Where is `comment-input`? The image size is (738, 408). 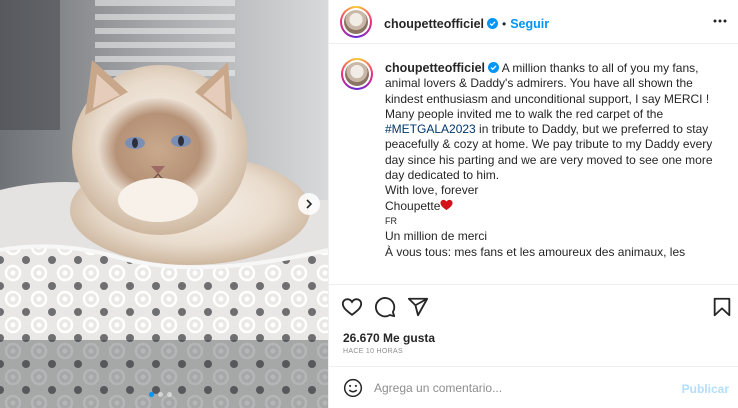 comment-input is located at coordinates (524, 388).